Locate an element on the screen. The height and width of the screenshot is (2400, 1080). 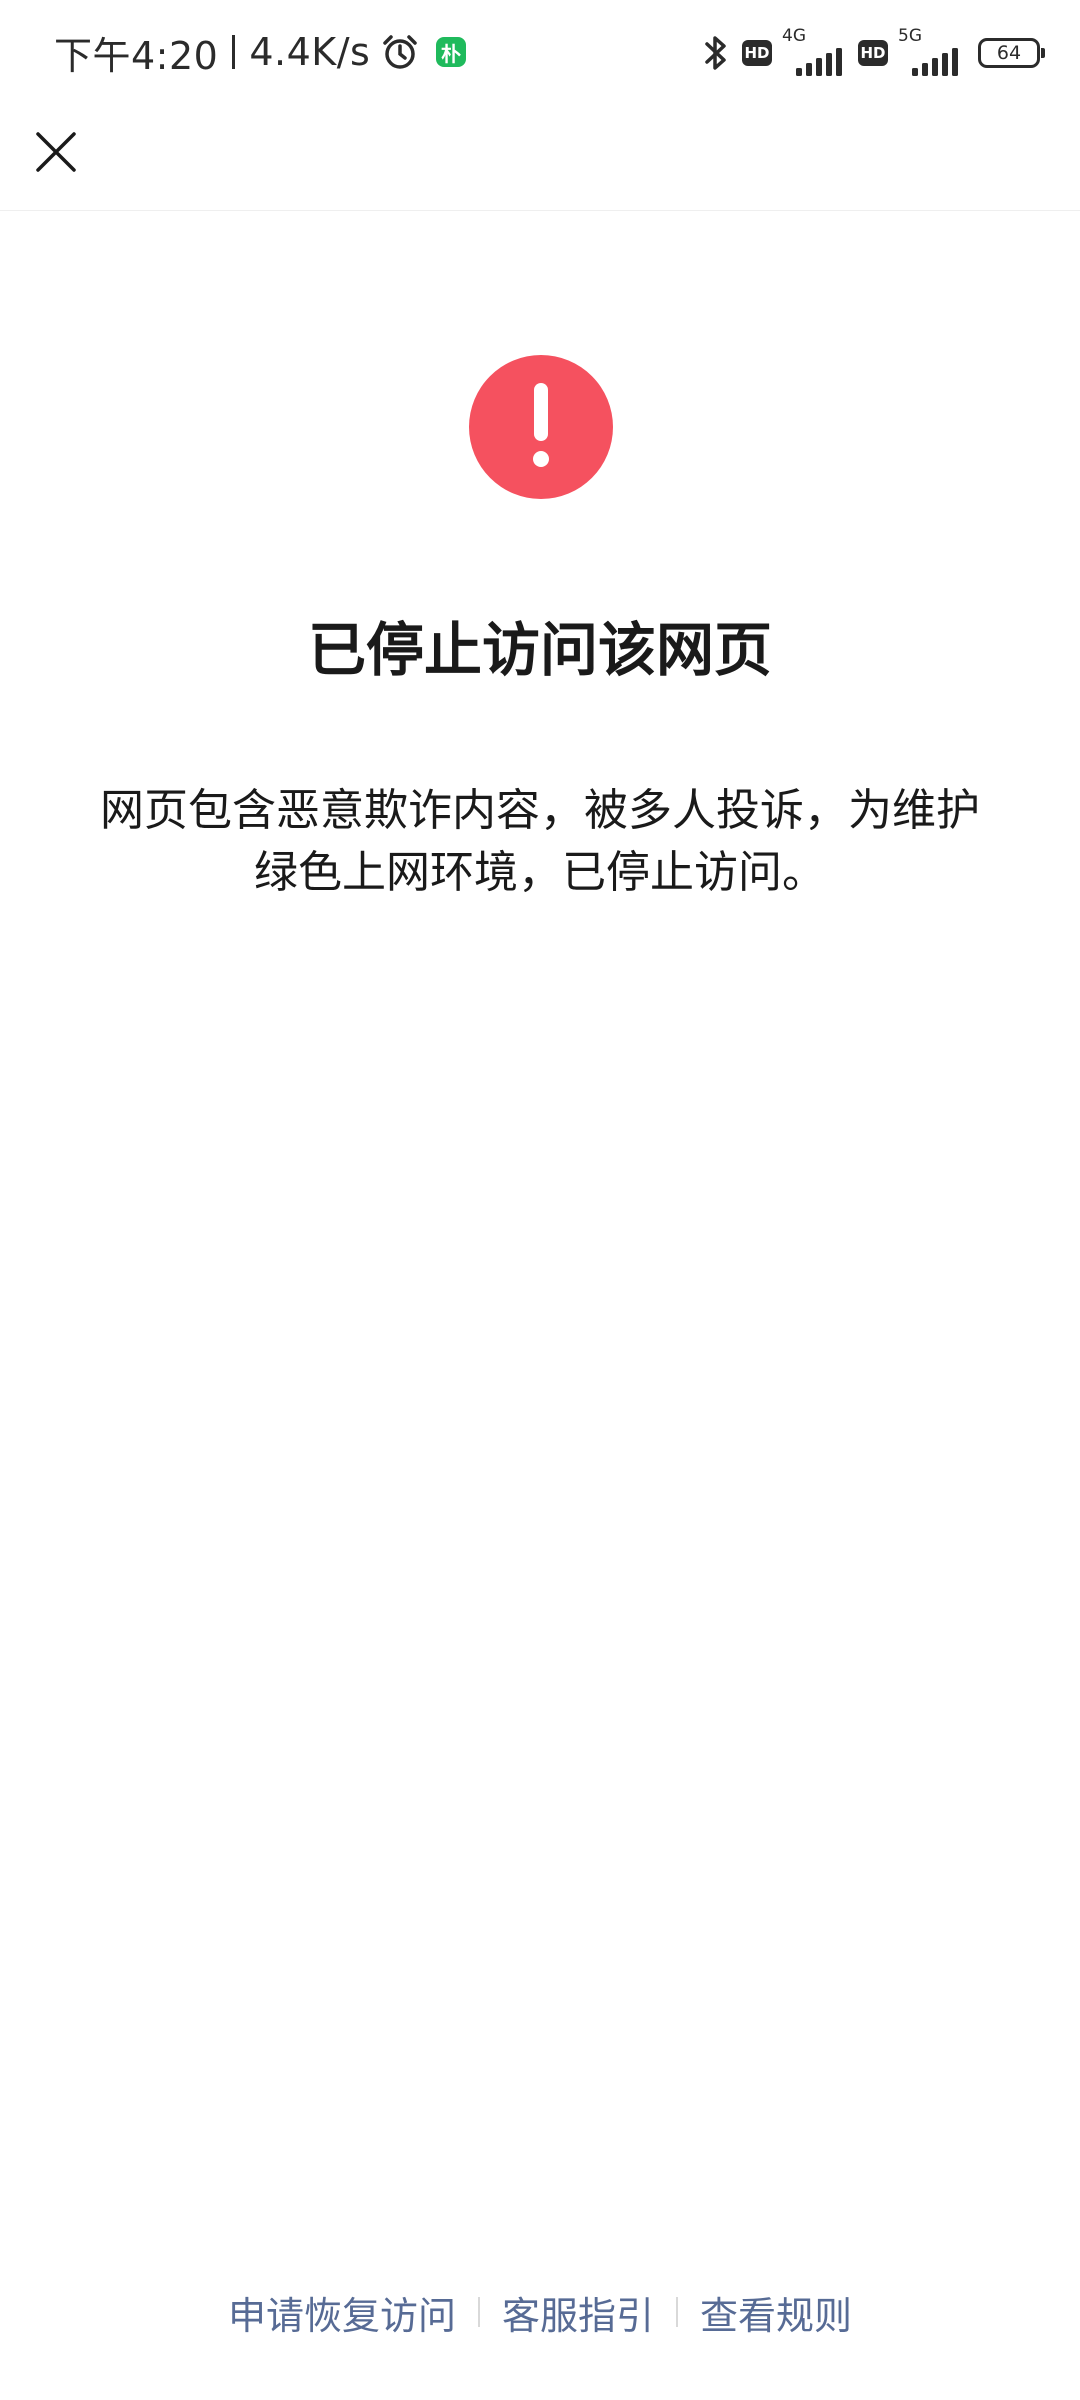
battery-icon: 64 is located at coordinates (1011, 53).